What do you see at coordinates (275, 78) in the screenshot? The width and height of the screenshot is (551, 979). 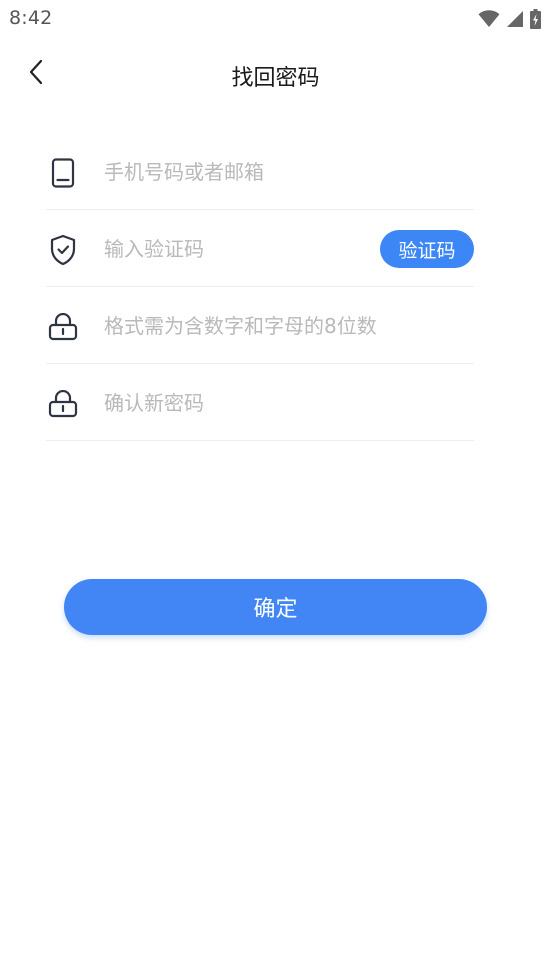 I see `page-title: 找回密码` at bounding box center [275, 78].